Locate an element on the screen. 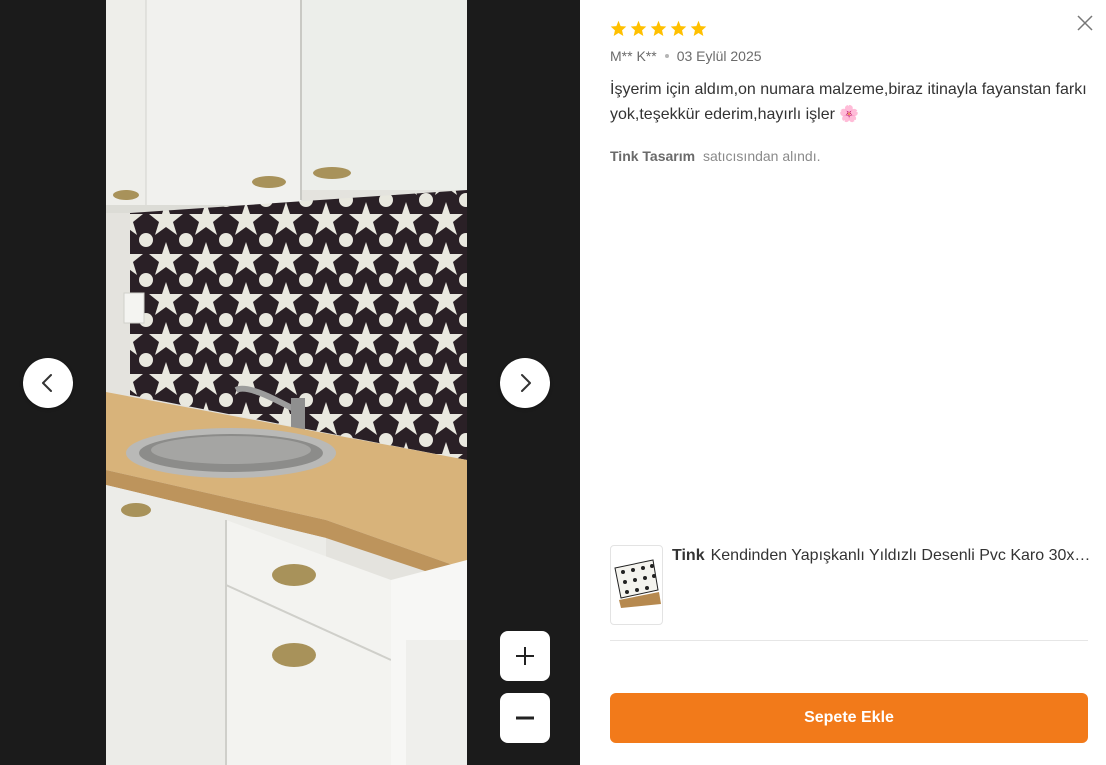  previous-image-button is located at coordinates (48, 383).